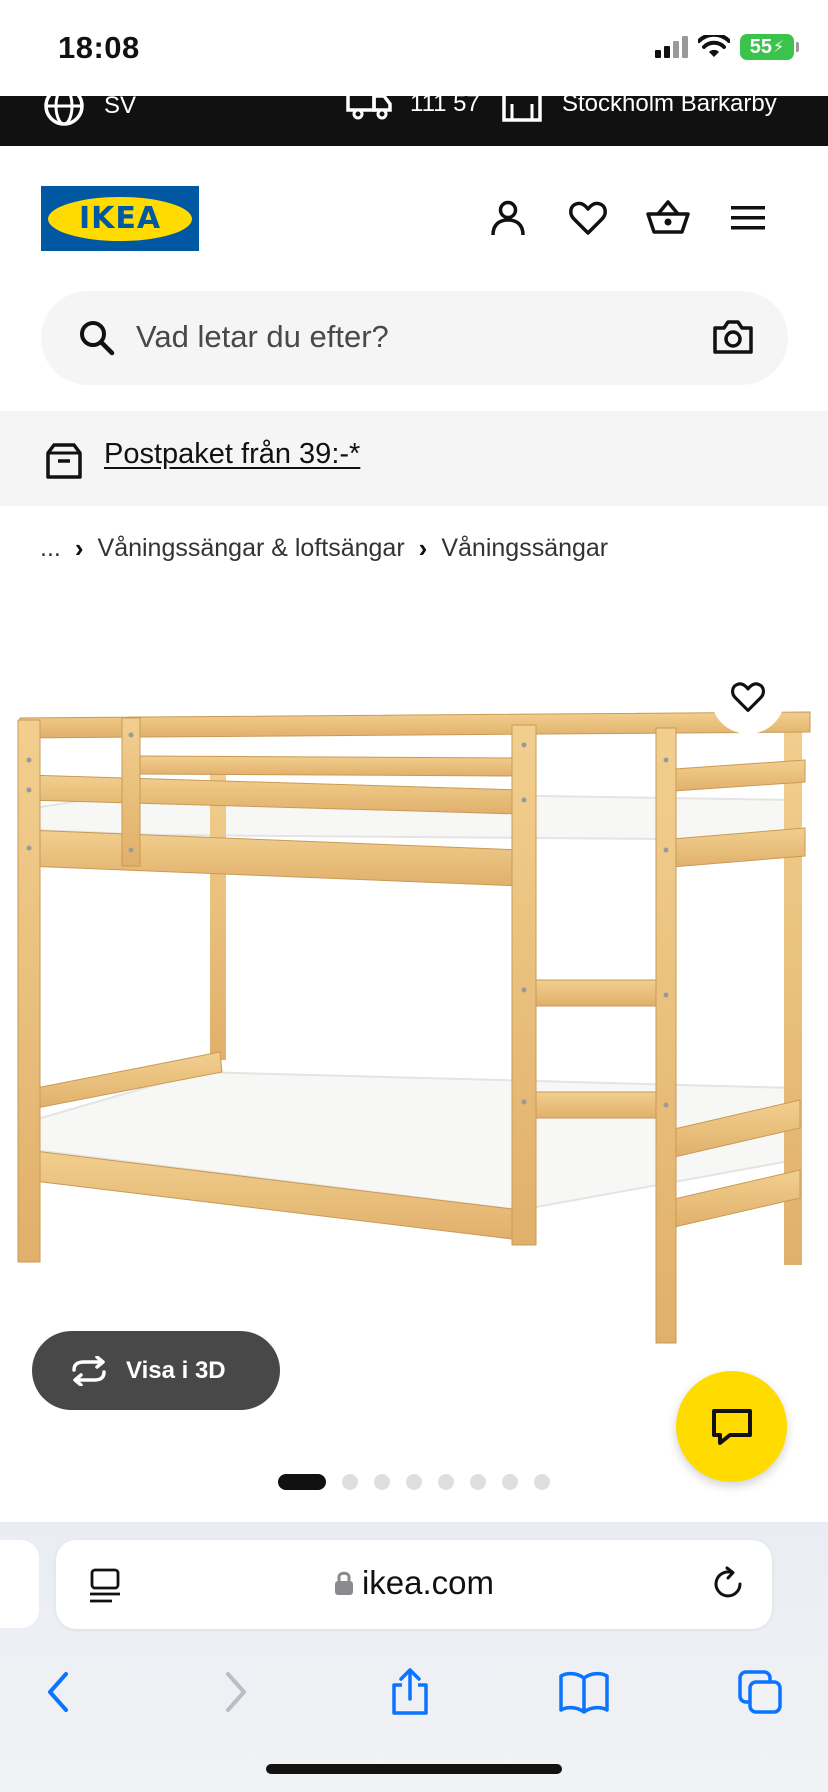  What do you see at coordinates (714, 46) in the screenshot?
I see `wifi-icon` at bounding box center [714, 46].